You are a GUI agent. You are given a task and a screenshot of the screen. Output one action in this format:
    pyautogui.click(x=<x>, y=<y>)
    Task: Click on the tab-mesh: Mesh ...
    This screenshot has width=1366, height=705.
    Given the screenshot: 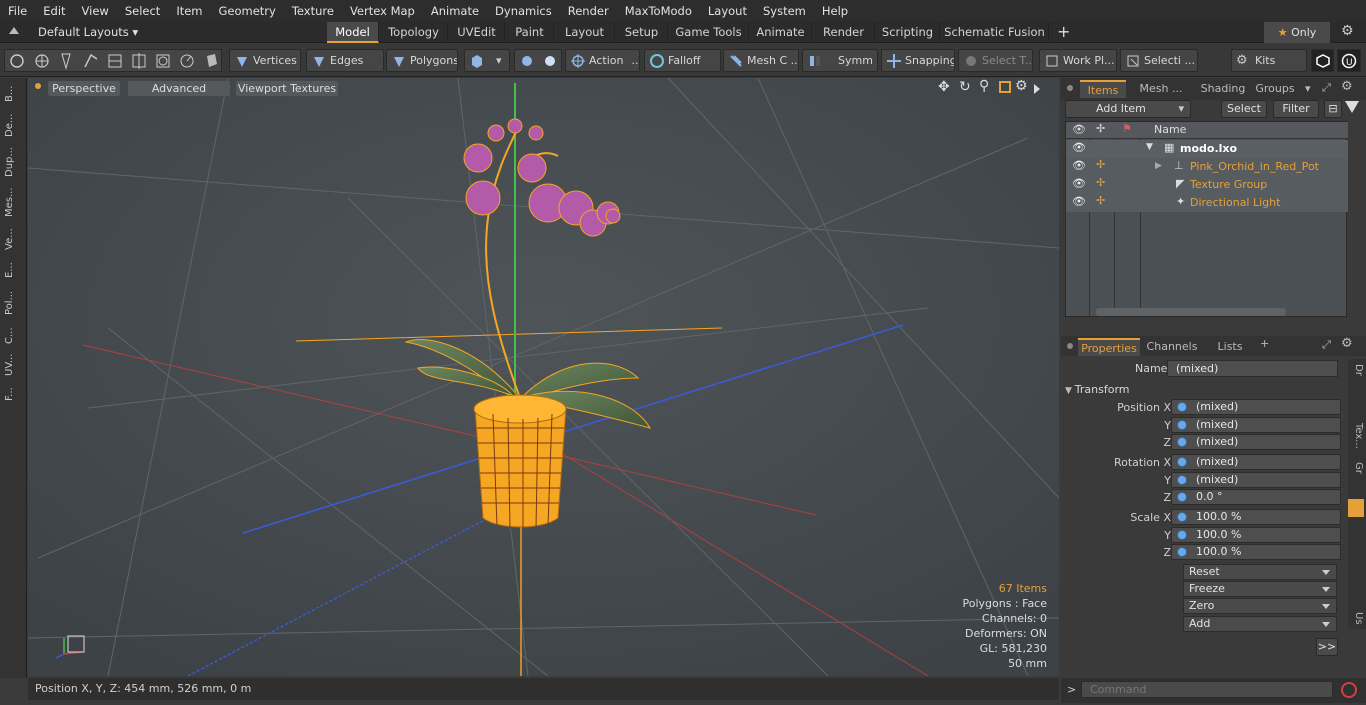 What is the action you would take?
    pyautogui.click(x=1161, y=89)
    